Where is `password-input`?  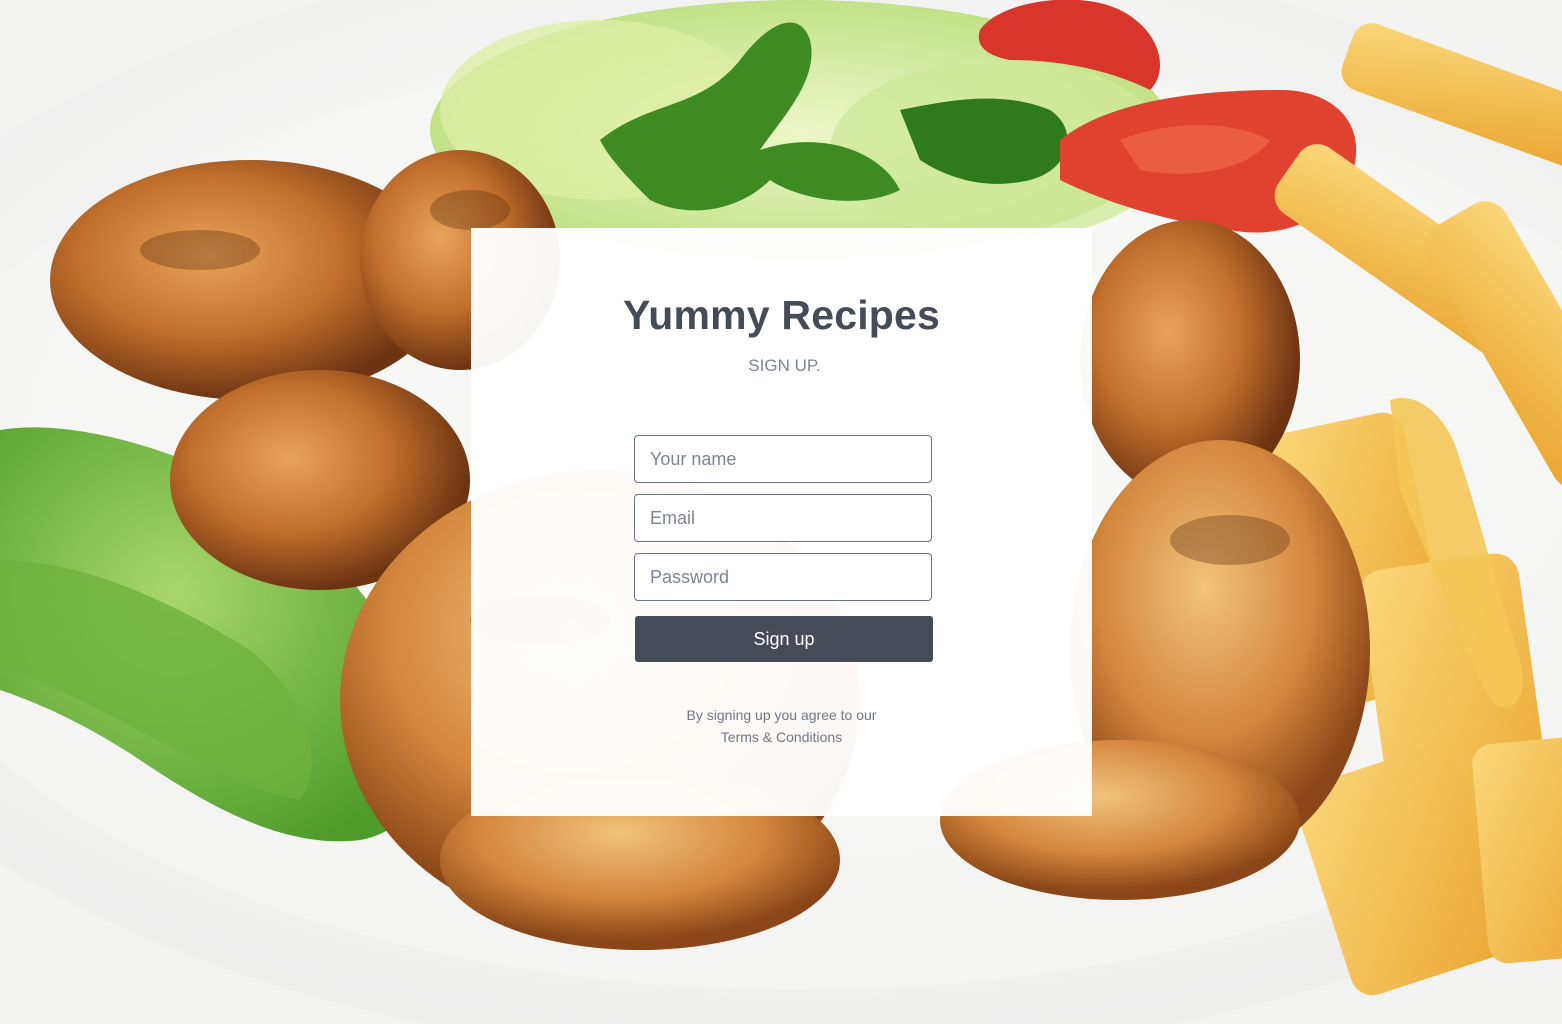 password-input is located at coordinates (783, 577).